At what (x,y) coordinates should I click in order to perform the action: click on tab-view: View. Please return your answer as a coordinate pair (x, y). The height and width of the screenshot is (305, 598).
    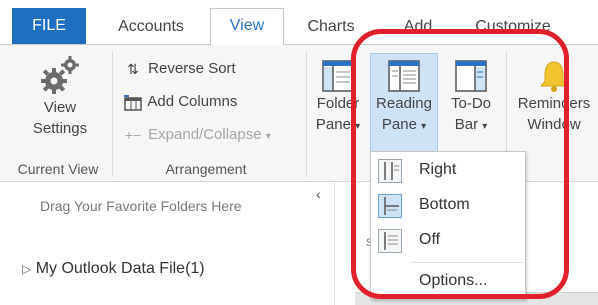
    Looking at the image, I should click on (247, 26).